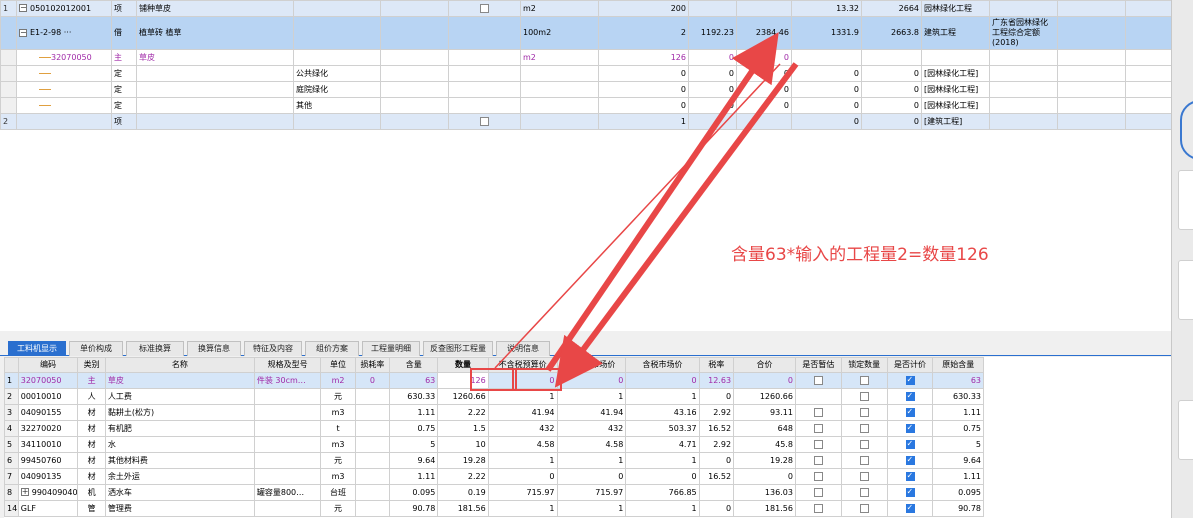 Image resolution: width=1193 pixels, height=518 pixels. What do you see at coordinates (463, 428) in the screenshot?
I see `cell-quantity: 1.5` at bounding box center [463, 428].